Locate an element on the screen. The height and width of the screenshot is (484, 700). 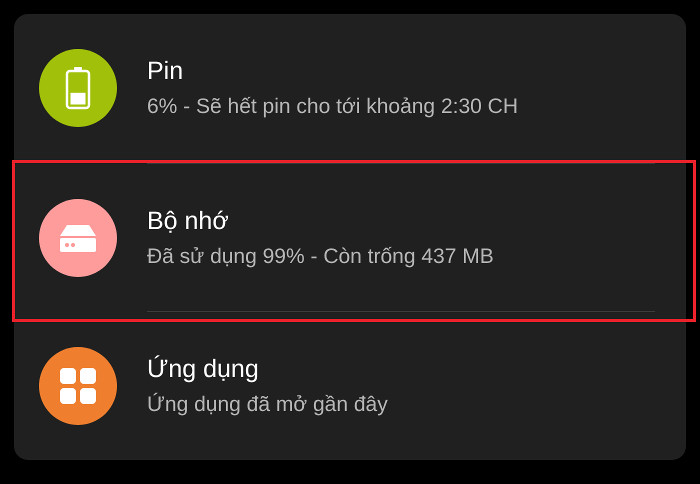
item-title: Ứng dụng is located at coordinates (203, 369).